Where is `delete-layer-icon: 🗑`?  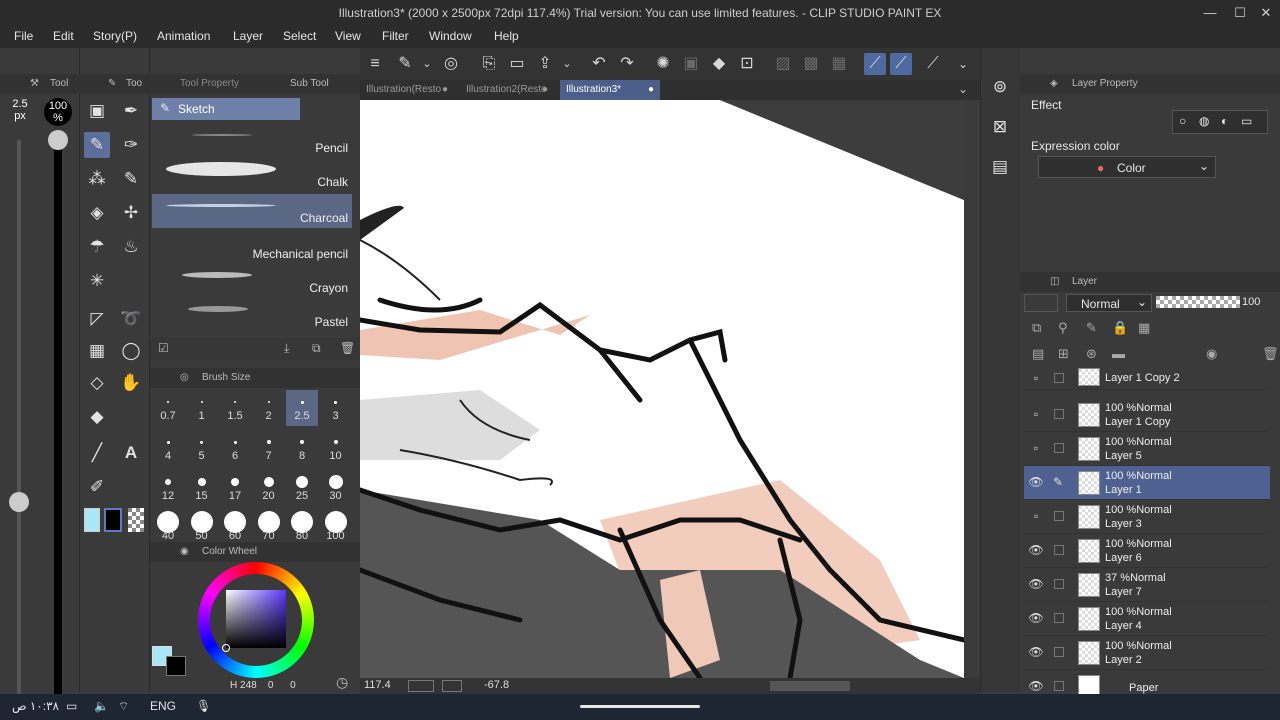 delete-layer-icon: 🗑 is located at coordinates (1270, 354).